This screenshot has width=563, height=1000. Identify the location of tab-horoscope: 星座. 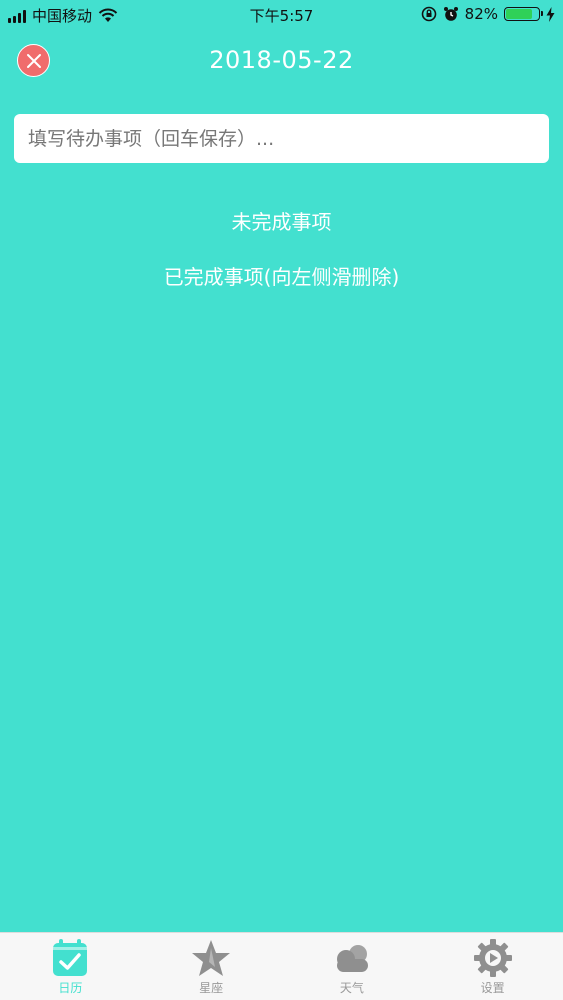
(211, 966).